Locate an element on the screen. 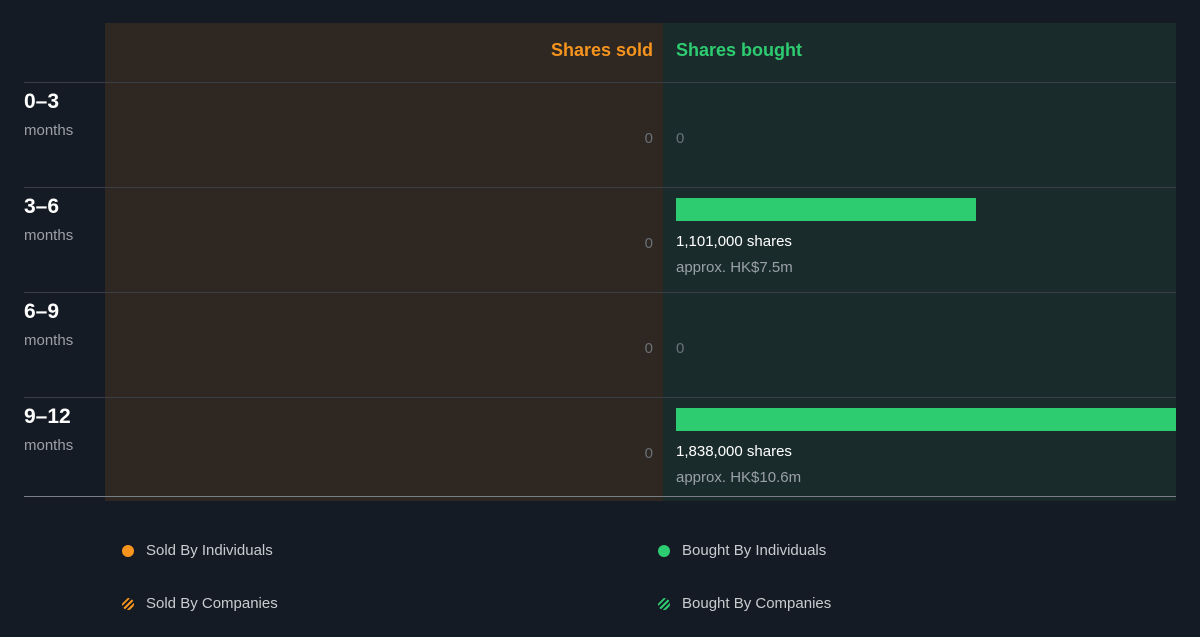  period-range: 9–12 is located at coordinates (47, 416).